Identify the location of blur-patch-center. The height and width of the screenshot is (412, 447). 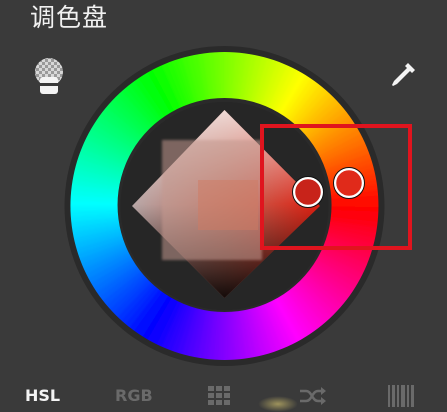
(228, 205).